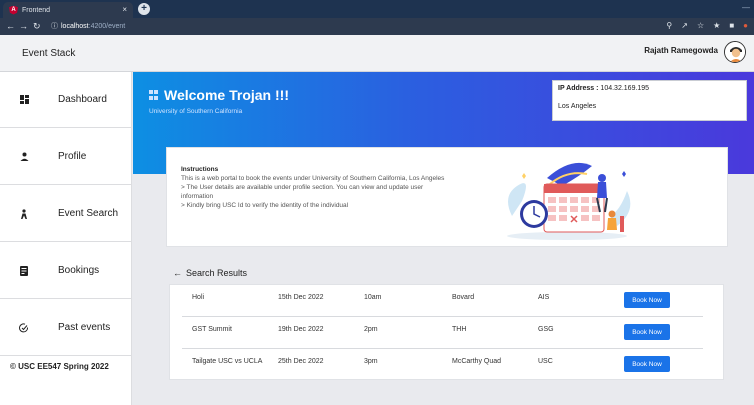  I want to click on event-organizer: USC, so click(545, 361).